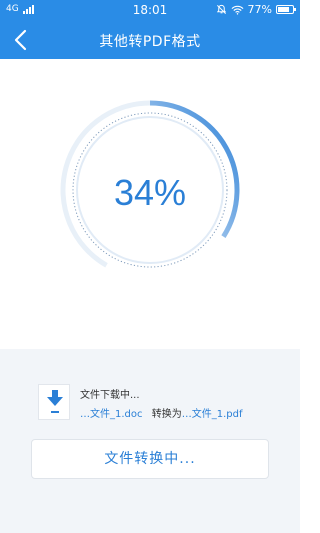  What do you see at coordinates (161, 403) in the screenshot?
I see `file-info: 文件下载中... …文件_1.doc 转换为…文件_1.pdf` at bounding box center [161, 403].